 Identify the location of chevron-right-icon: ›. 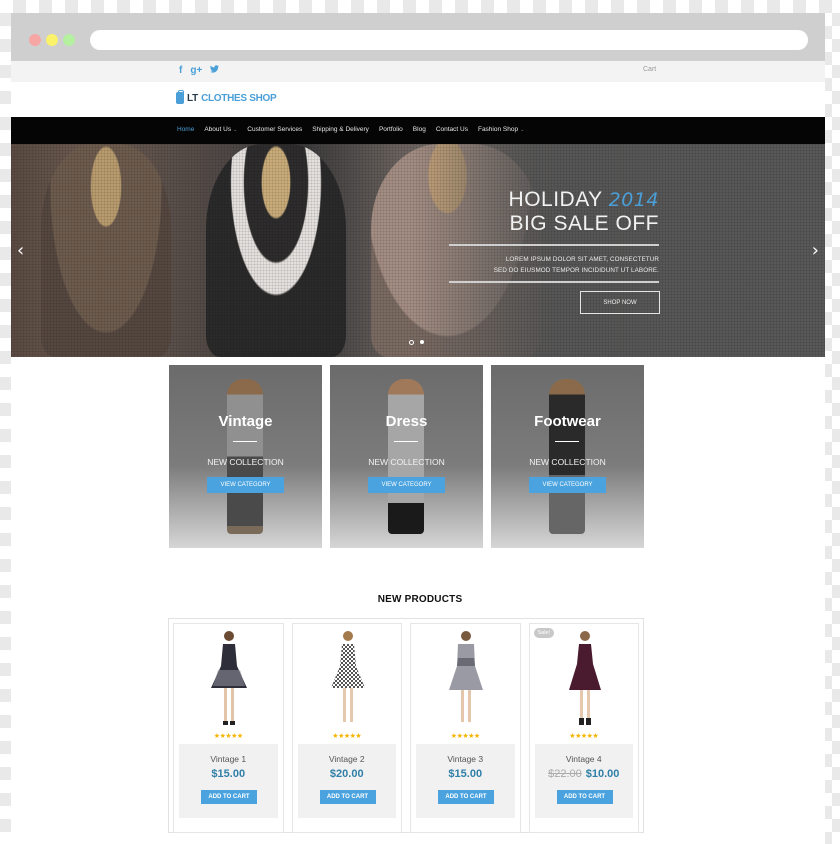
(815, 250).